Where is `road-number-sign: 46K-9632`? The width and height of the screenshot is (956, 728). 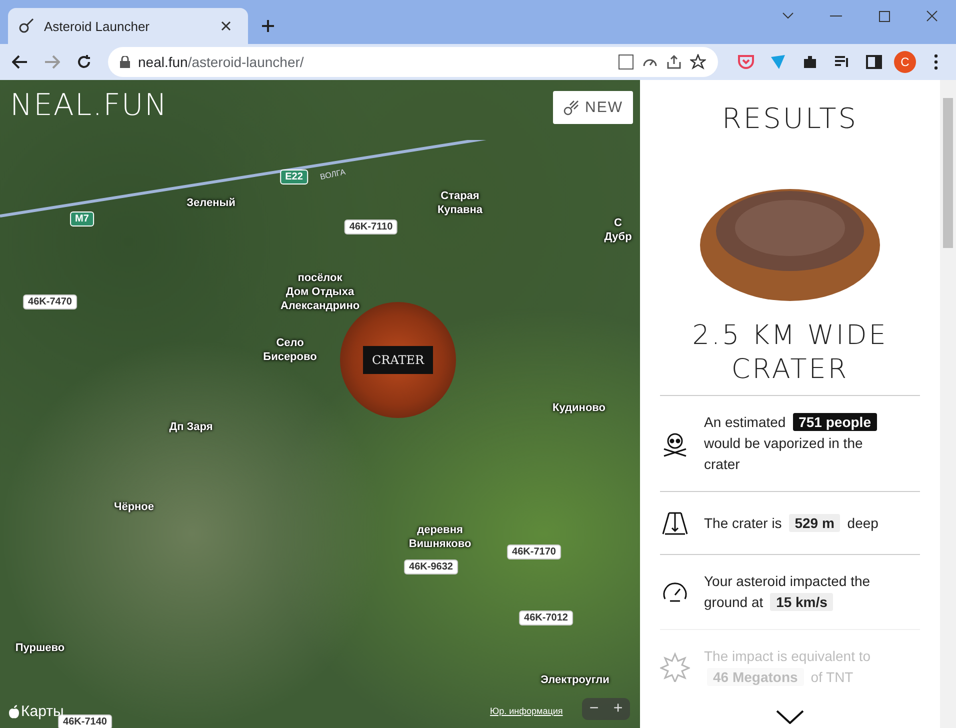 road-number-sign: 46K-9632 is located at coordinates (431, 567).